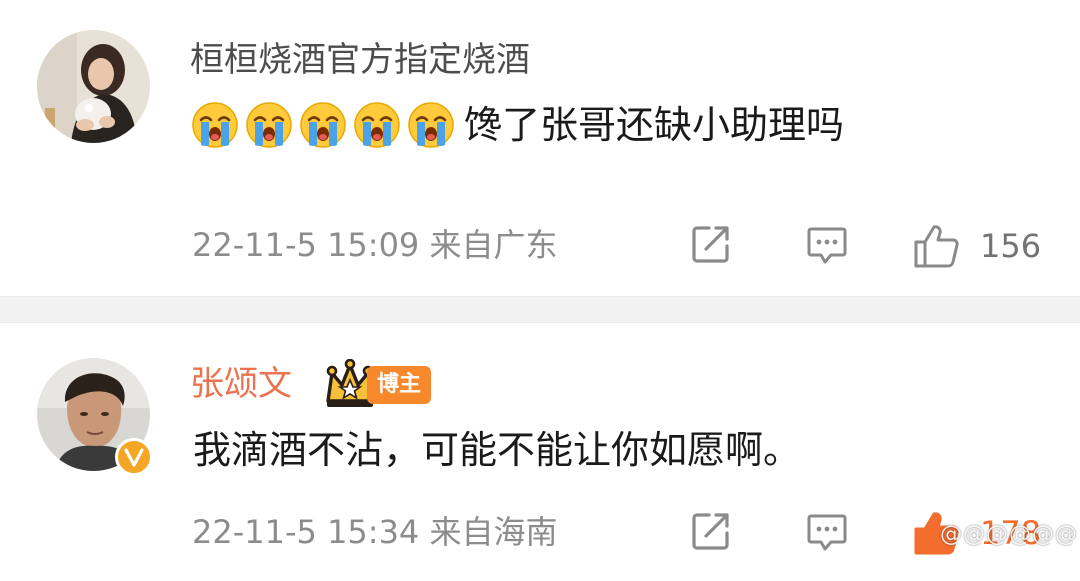  I want to click on emoji-group, so click(325, 125).